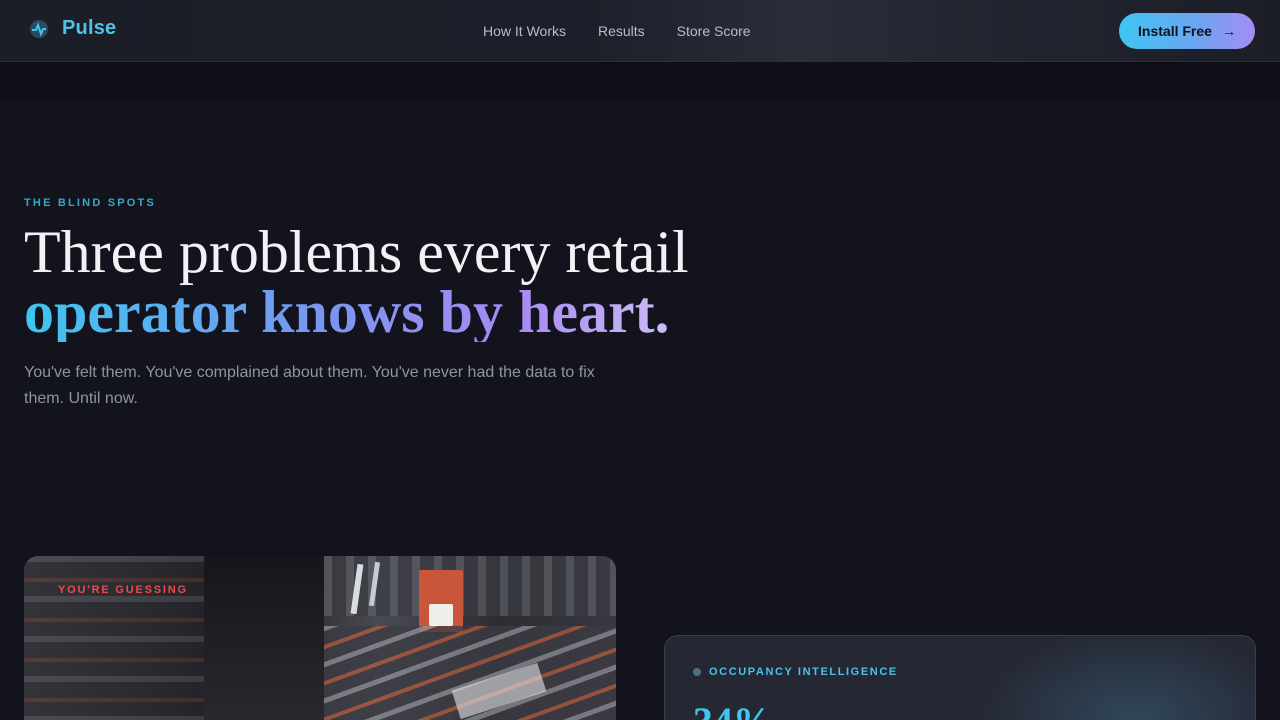 The width and height of the screenshot is (1280, 720). I want to click on occupancy-label: OCCUPANCY INTELLIGENCE, so click(803, 672).